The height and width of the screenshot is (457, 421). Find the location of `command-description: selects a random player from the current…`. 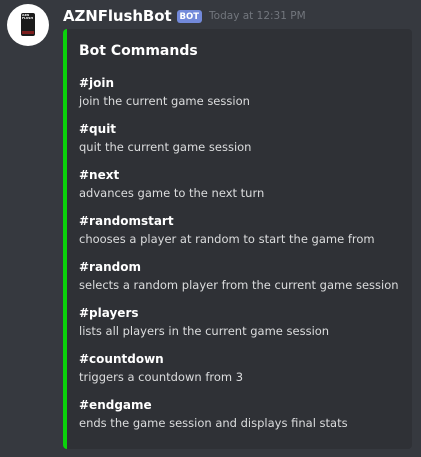

command-description: selects a random player from the current… is located at coordinates (239, 285).